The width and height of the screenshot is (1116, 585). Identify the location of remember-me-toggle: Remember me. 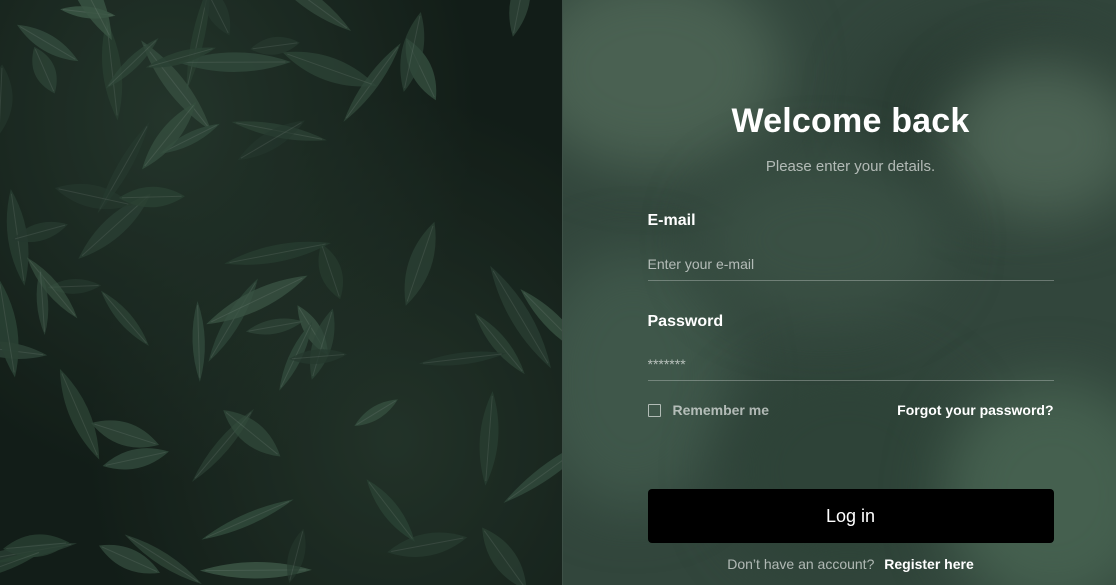
(708, 410).